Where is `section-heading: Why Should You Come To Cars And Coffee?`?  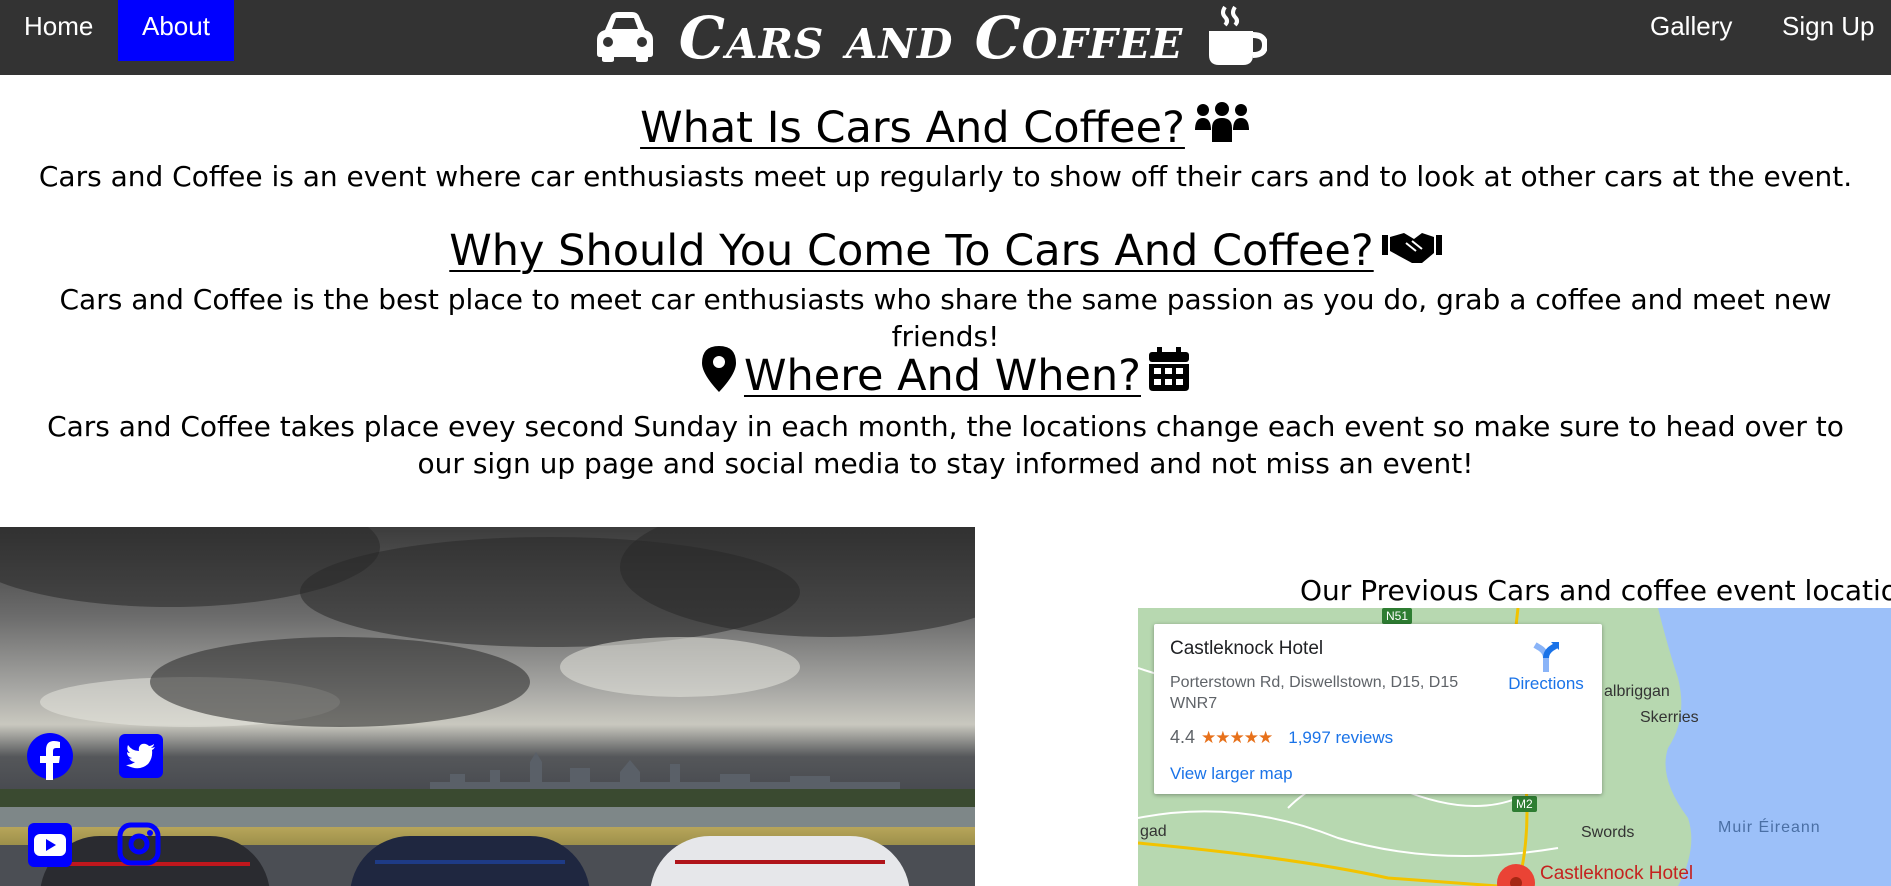 section-heading: Why Should You Come To Cars And Coffee? is located at coordinates (945, 251).